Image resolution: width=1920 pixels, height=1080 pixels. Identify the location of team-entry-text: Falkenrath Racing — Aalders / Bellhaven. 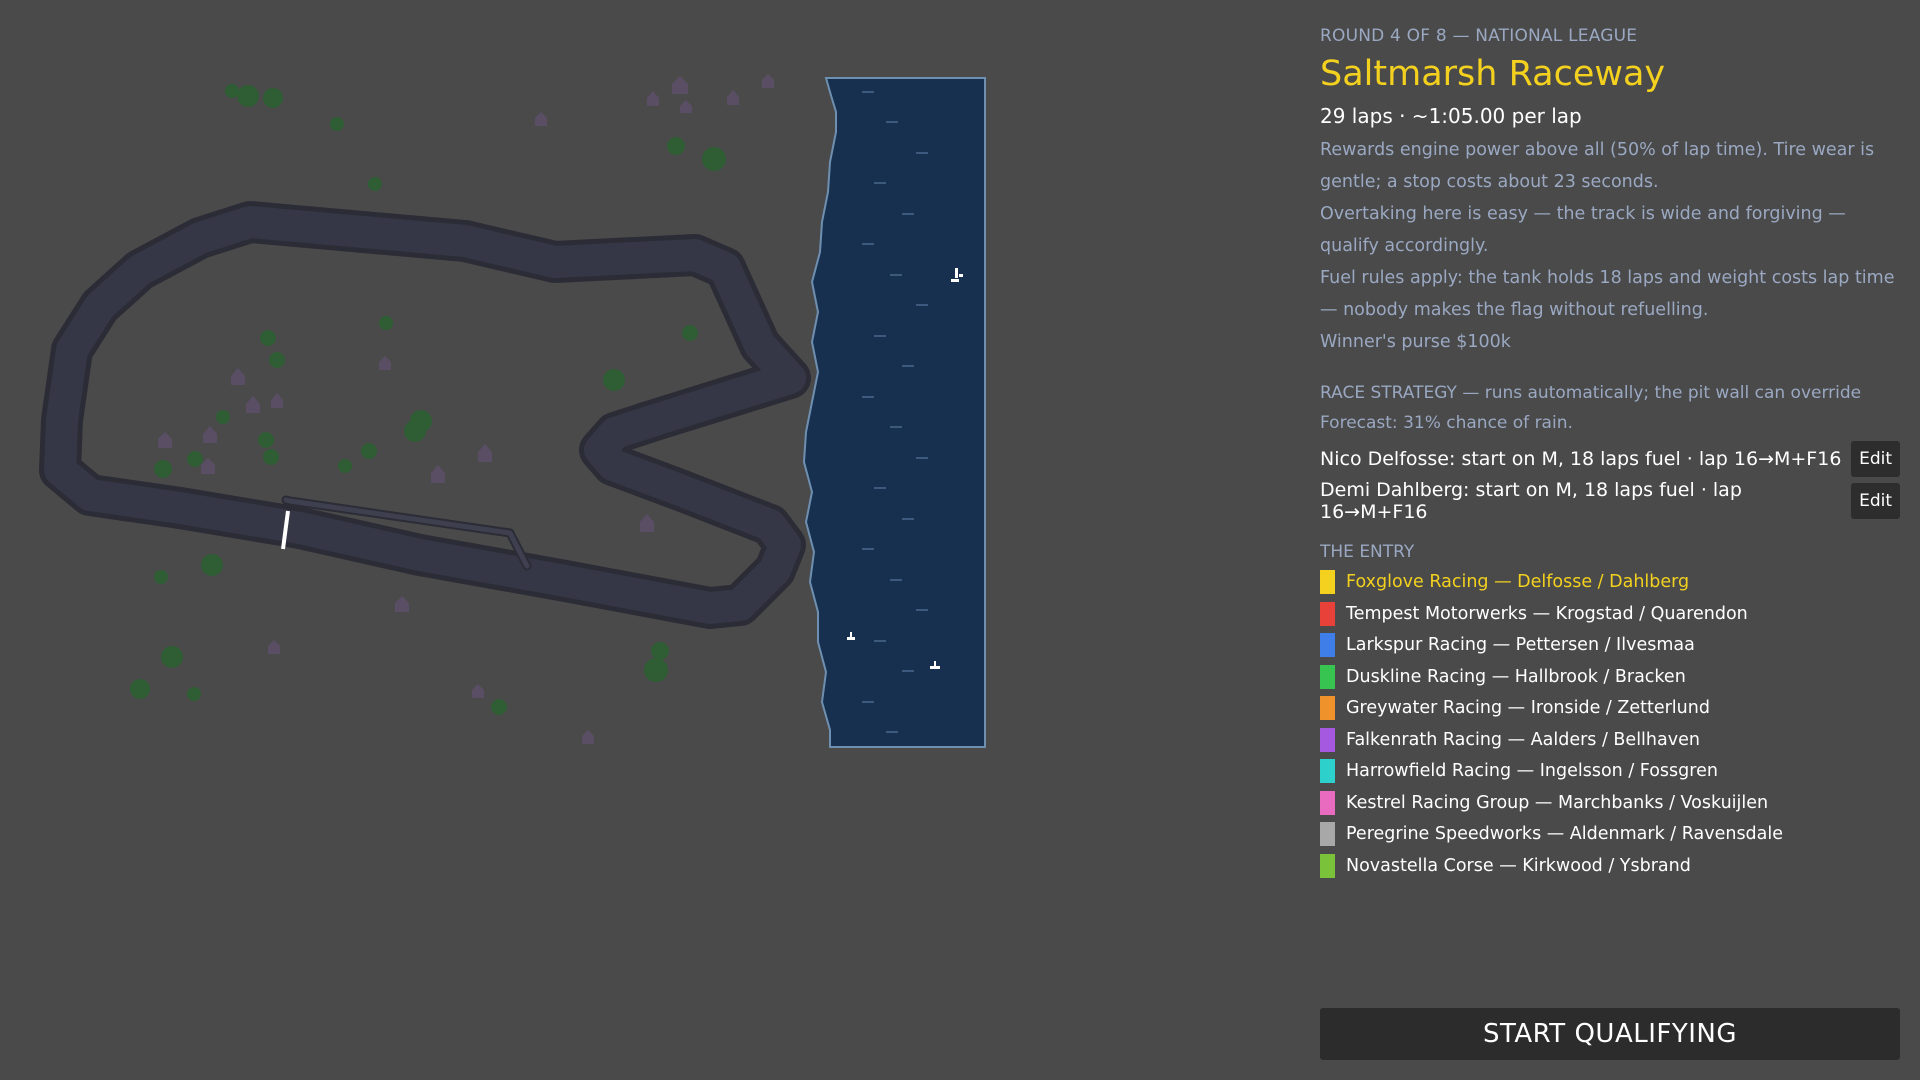
(1523, 739).